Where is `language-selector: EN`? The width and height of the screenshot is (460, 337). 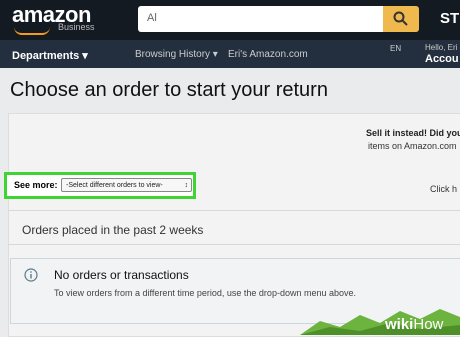 language-selector: EN is located at coordinates (395, 48).